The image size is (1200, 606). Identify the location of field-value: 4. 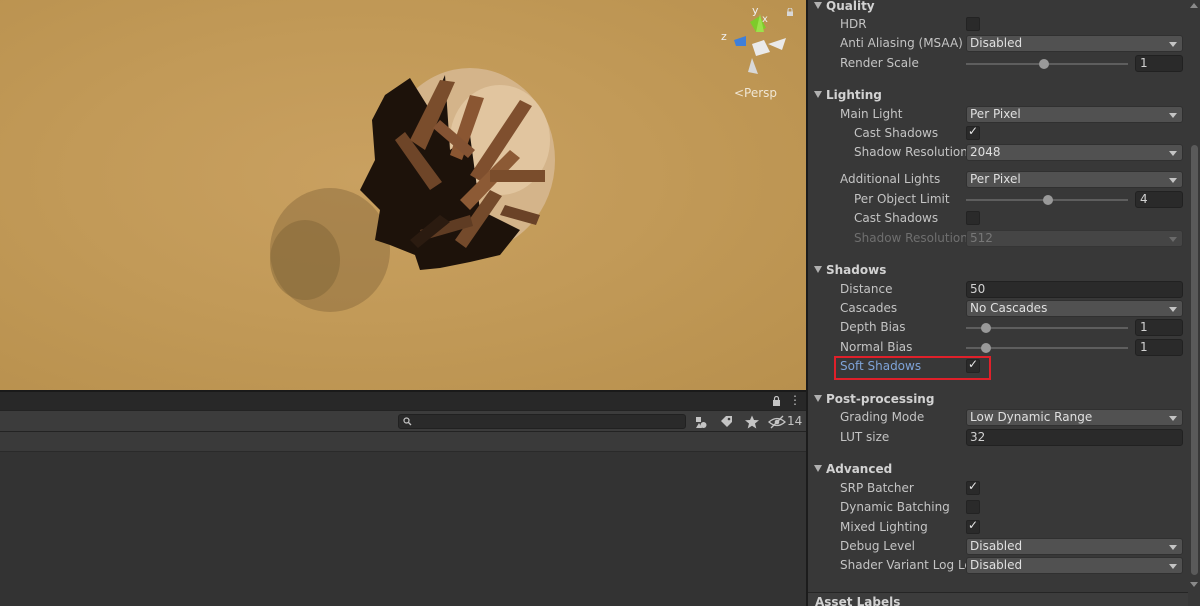
(1144, 199).